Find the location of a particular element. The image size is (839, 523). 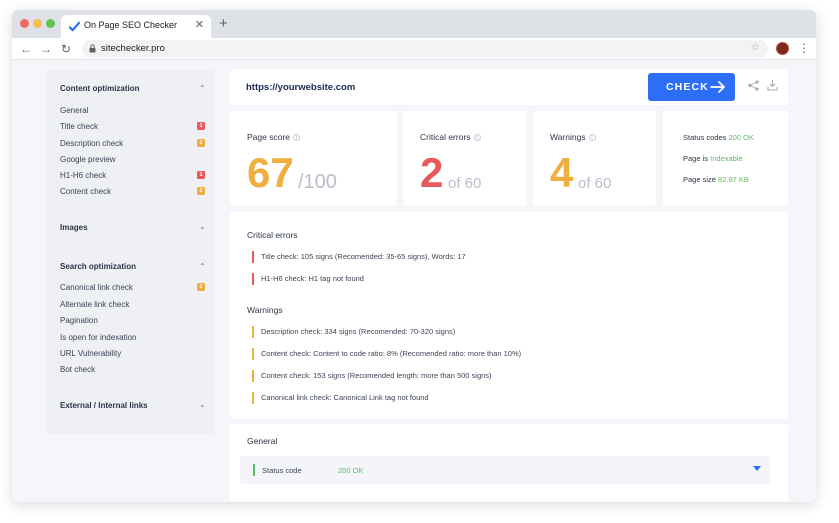

sidebar-item-indexation: Is open for indexation is located at coordinates (98, 337).